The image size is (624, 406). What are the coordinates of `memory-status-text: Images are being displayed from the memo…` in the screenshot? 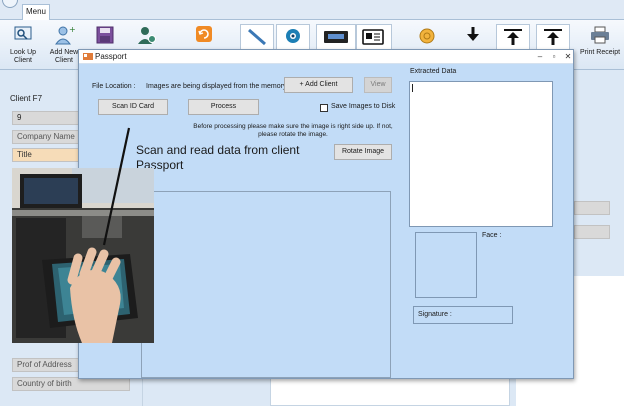 It's located at (216, 86).